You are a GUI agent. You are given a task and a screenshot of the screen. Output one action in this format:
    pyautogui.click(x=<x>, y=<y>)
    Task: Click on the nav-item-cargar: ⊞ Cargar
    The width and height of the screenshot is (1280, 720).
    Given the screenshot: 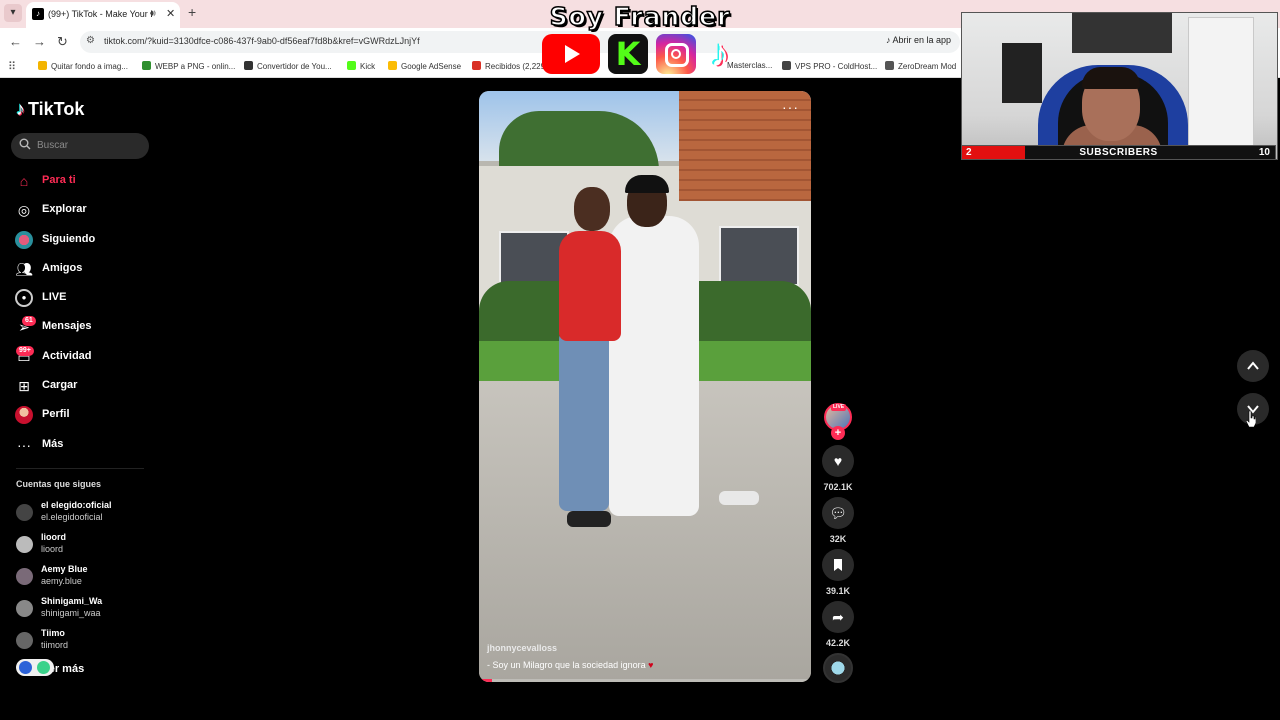 What is the action you would take?
    pyautogui.click(x=84, y=386)
    